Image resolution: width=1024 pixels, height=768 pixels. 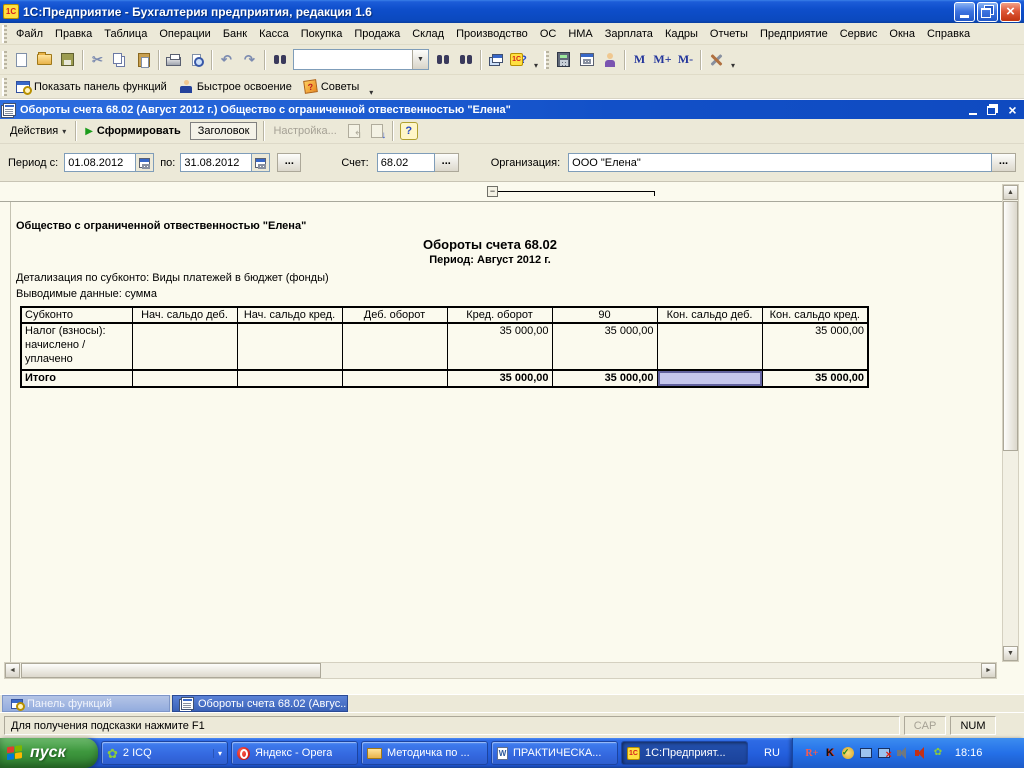 I want to click on user-monitor-button, so click(x=609, y=59).